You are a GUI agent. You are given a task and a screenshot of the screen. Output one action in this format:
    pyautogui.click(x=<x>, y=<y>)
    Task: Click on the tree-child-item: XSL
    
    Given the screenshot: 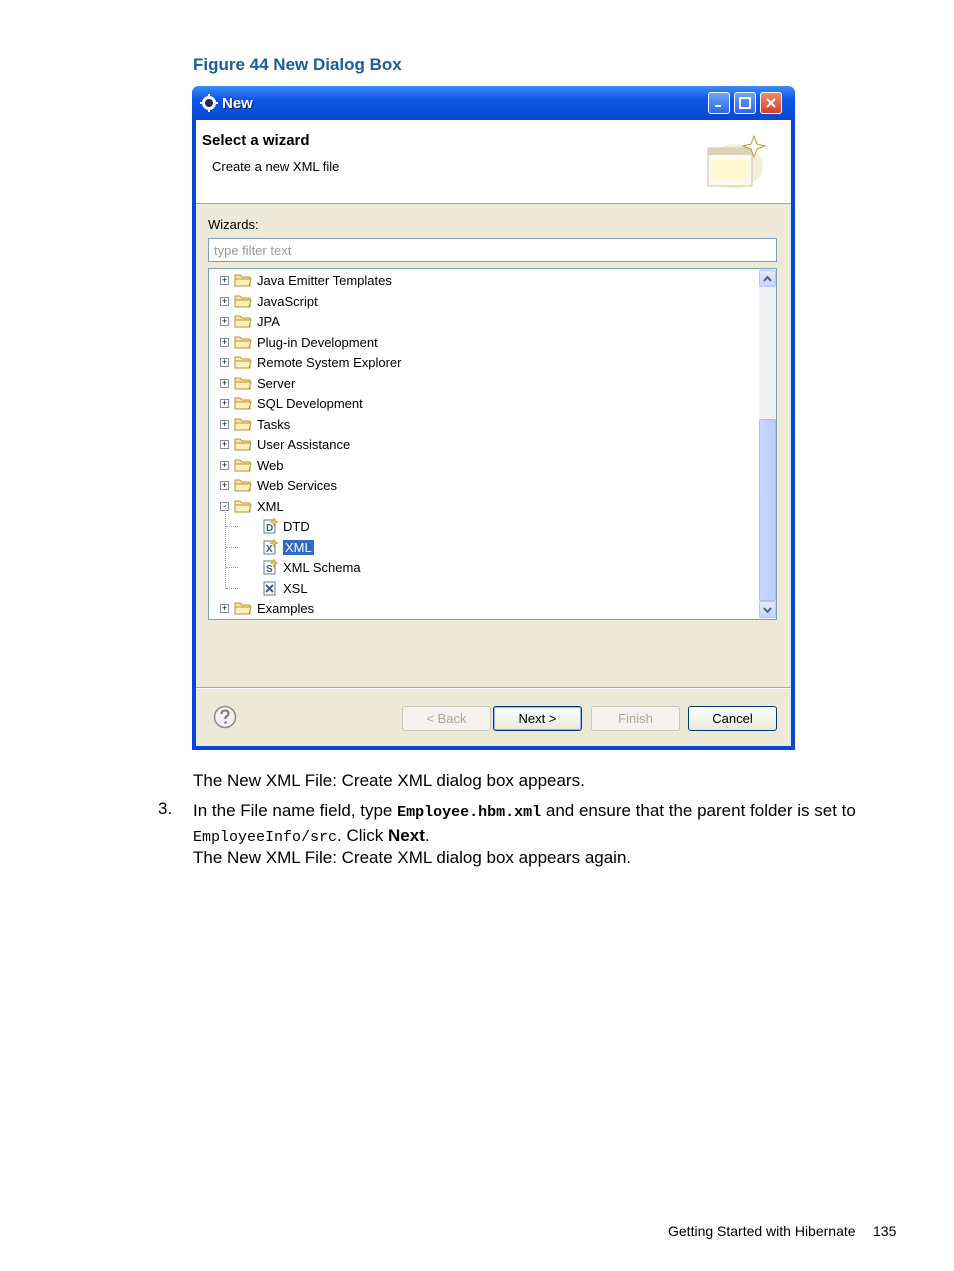 What is the action you would take?
    pyautogui.click(x=285, y=588)
    